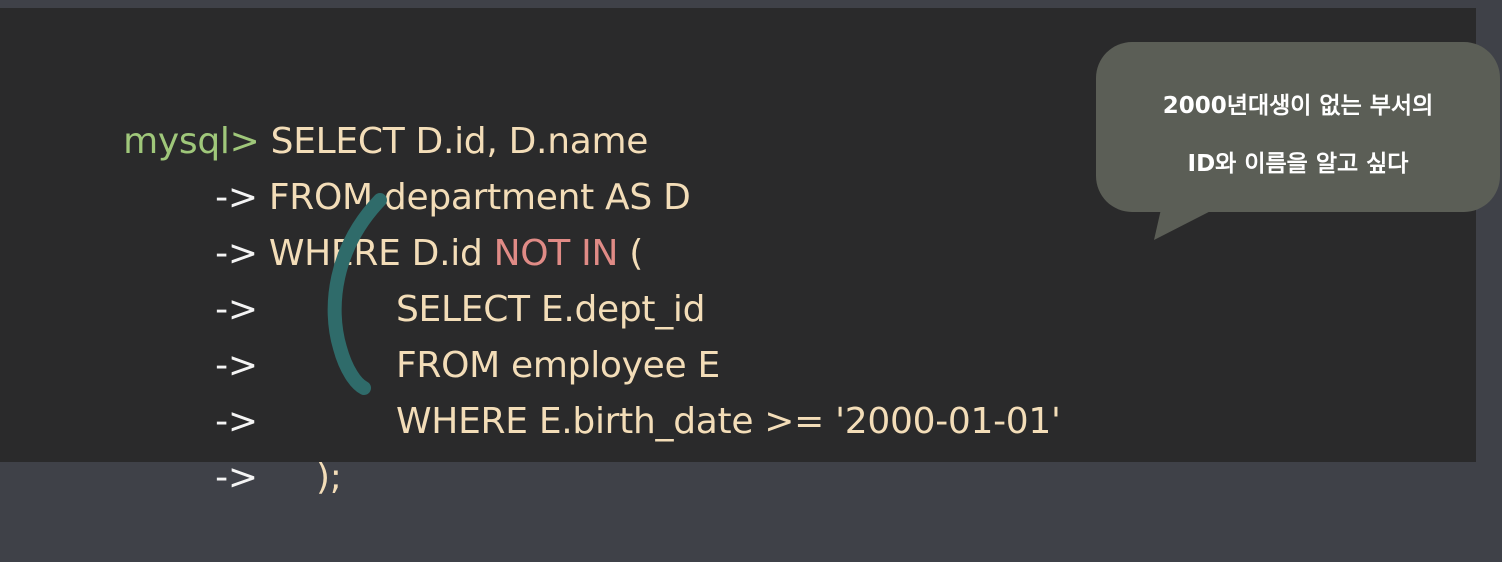 The height and width of the screenshot is (562, 1502). I want to click on sql-line-7: ->);, so click(234, 446).